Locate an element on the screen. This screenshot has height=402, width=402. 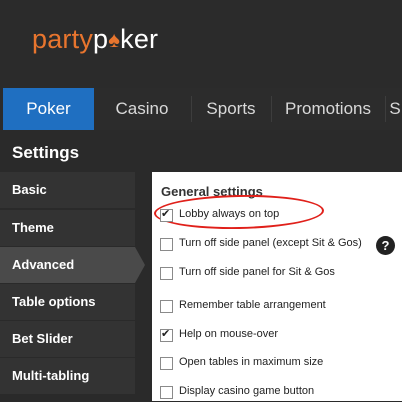
partypoker-logo: partyp♠ker is located at coordinates (95, 39).